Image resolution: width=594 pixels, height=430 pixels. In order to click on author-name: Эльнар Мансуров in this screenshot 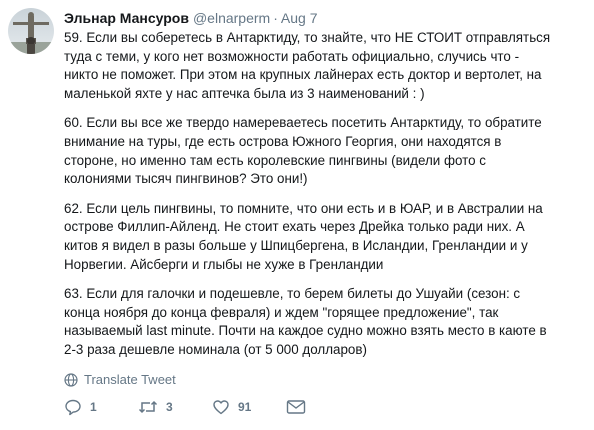, I will do `click(126, 18)`.